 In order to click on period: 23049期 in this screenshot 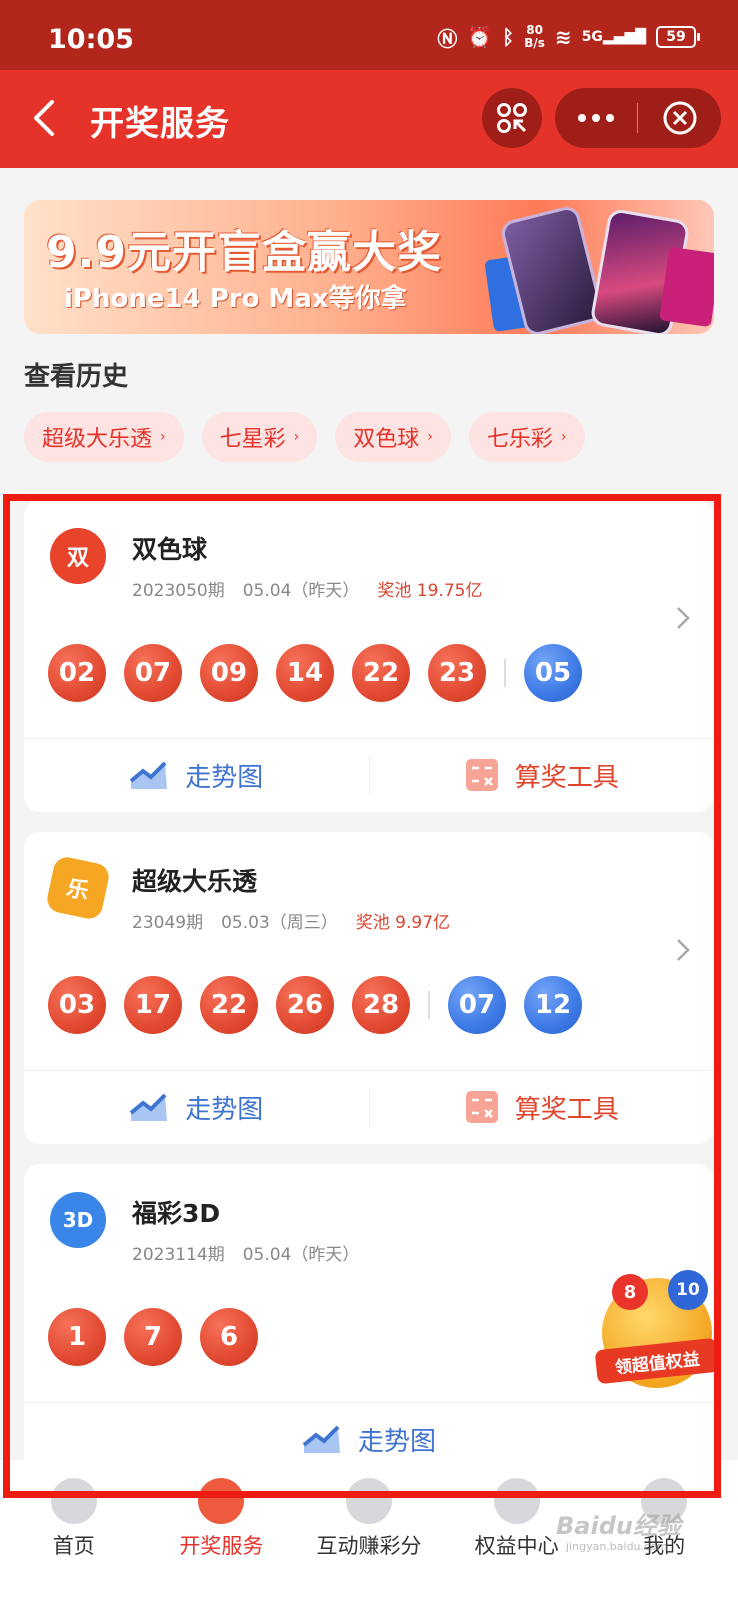, I will do `click(168, 923)`.